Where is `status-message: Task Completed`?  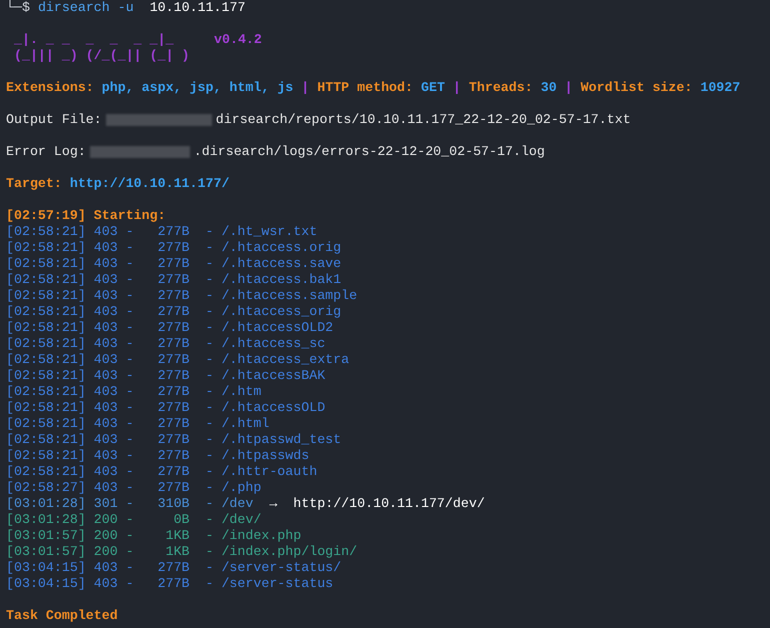
status-message: Task Completed is located at coordinates (62, 616).